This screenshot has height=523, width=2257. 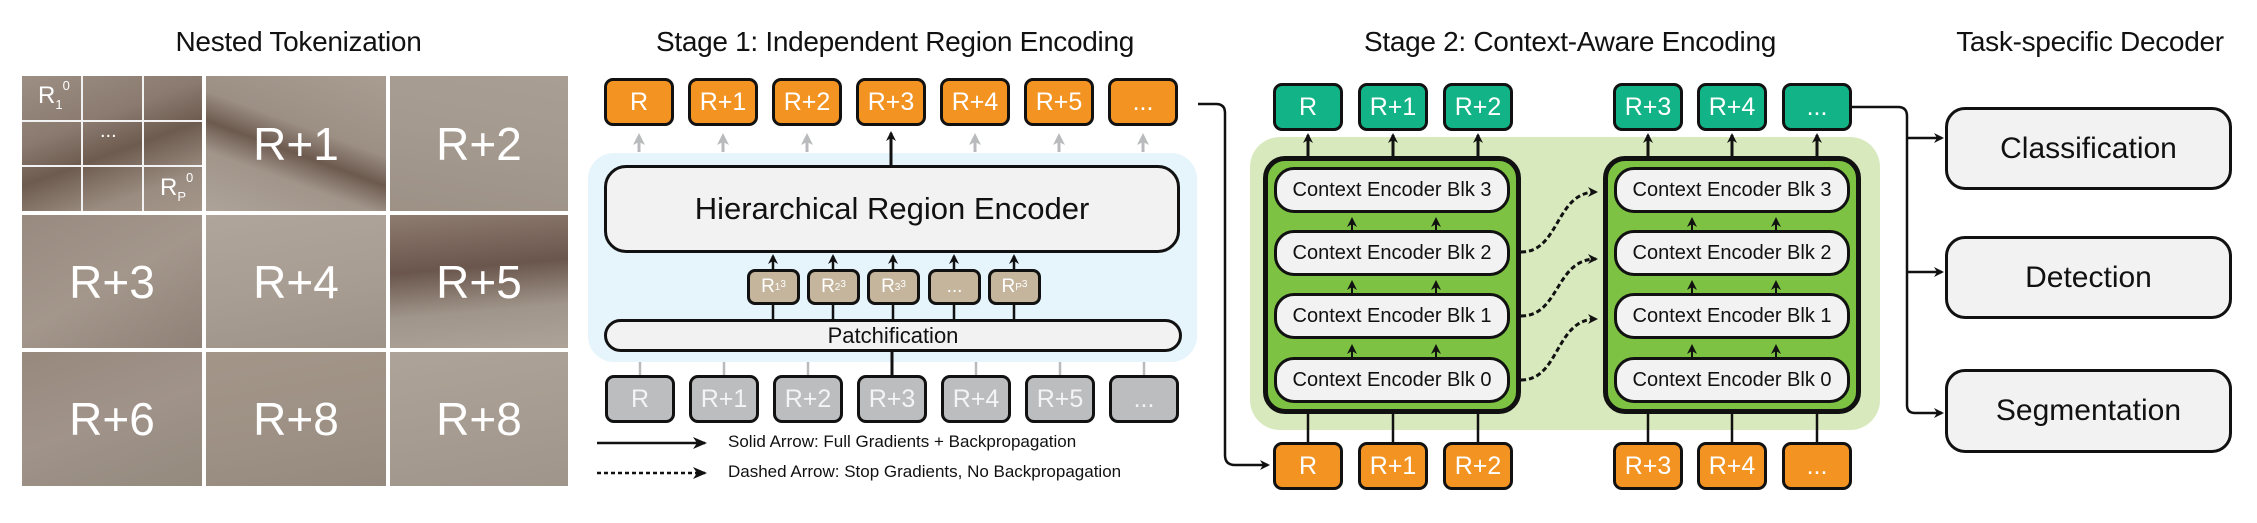 I want to click on stage2-input-stubs, so click(x=1562, y=428).